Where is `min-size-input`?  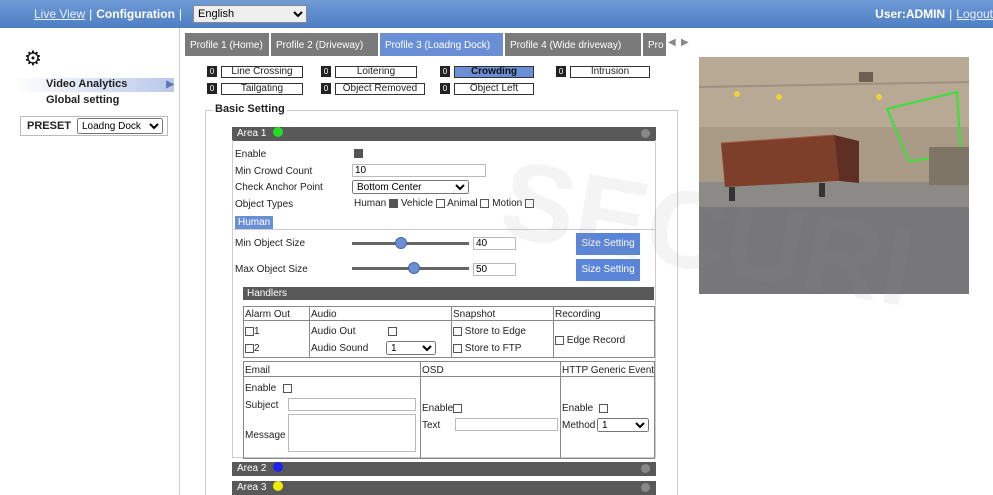 min-size-input is located at coordinates (494, 243).